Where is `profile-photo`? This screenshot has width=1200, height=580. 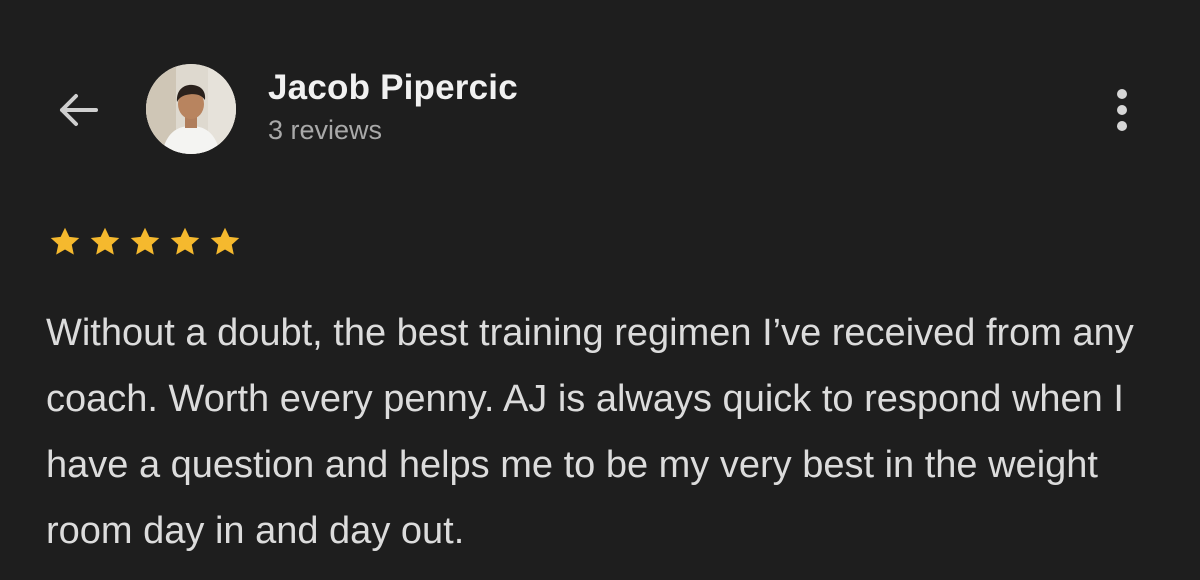
profile-photo is located at coordinates (191, 109).